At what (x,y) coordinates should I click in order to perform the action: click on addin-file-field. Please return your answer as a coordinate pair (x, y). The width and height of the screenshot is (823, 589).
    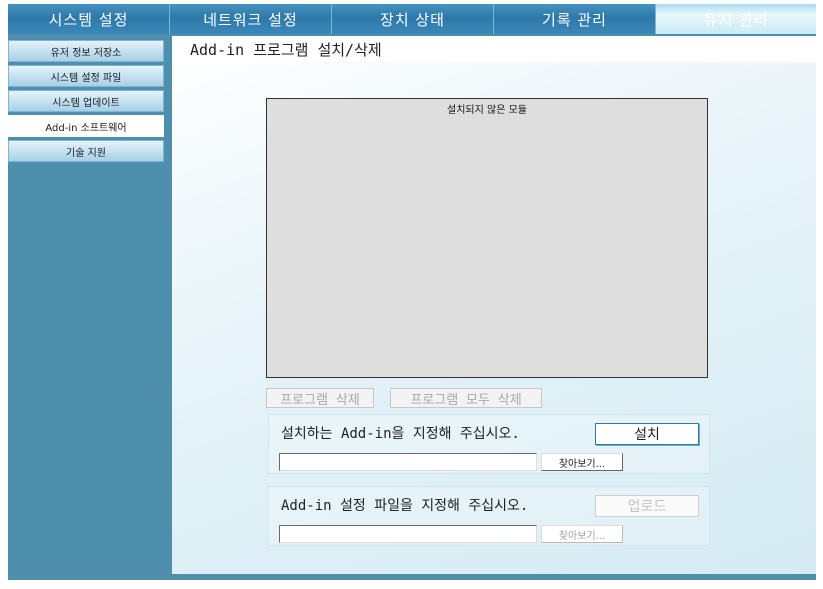
    Looking at the image, I should click on (408, 462).